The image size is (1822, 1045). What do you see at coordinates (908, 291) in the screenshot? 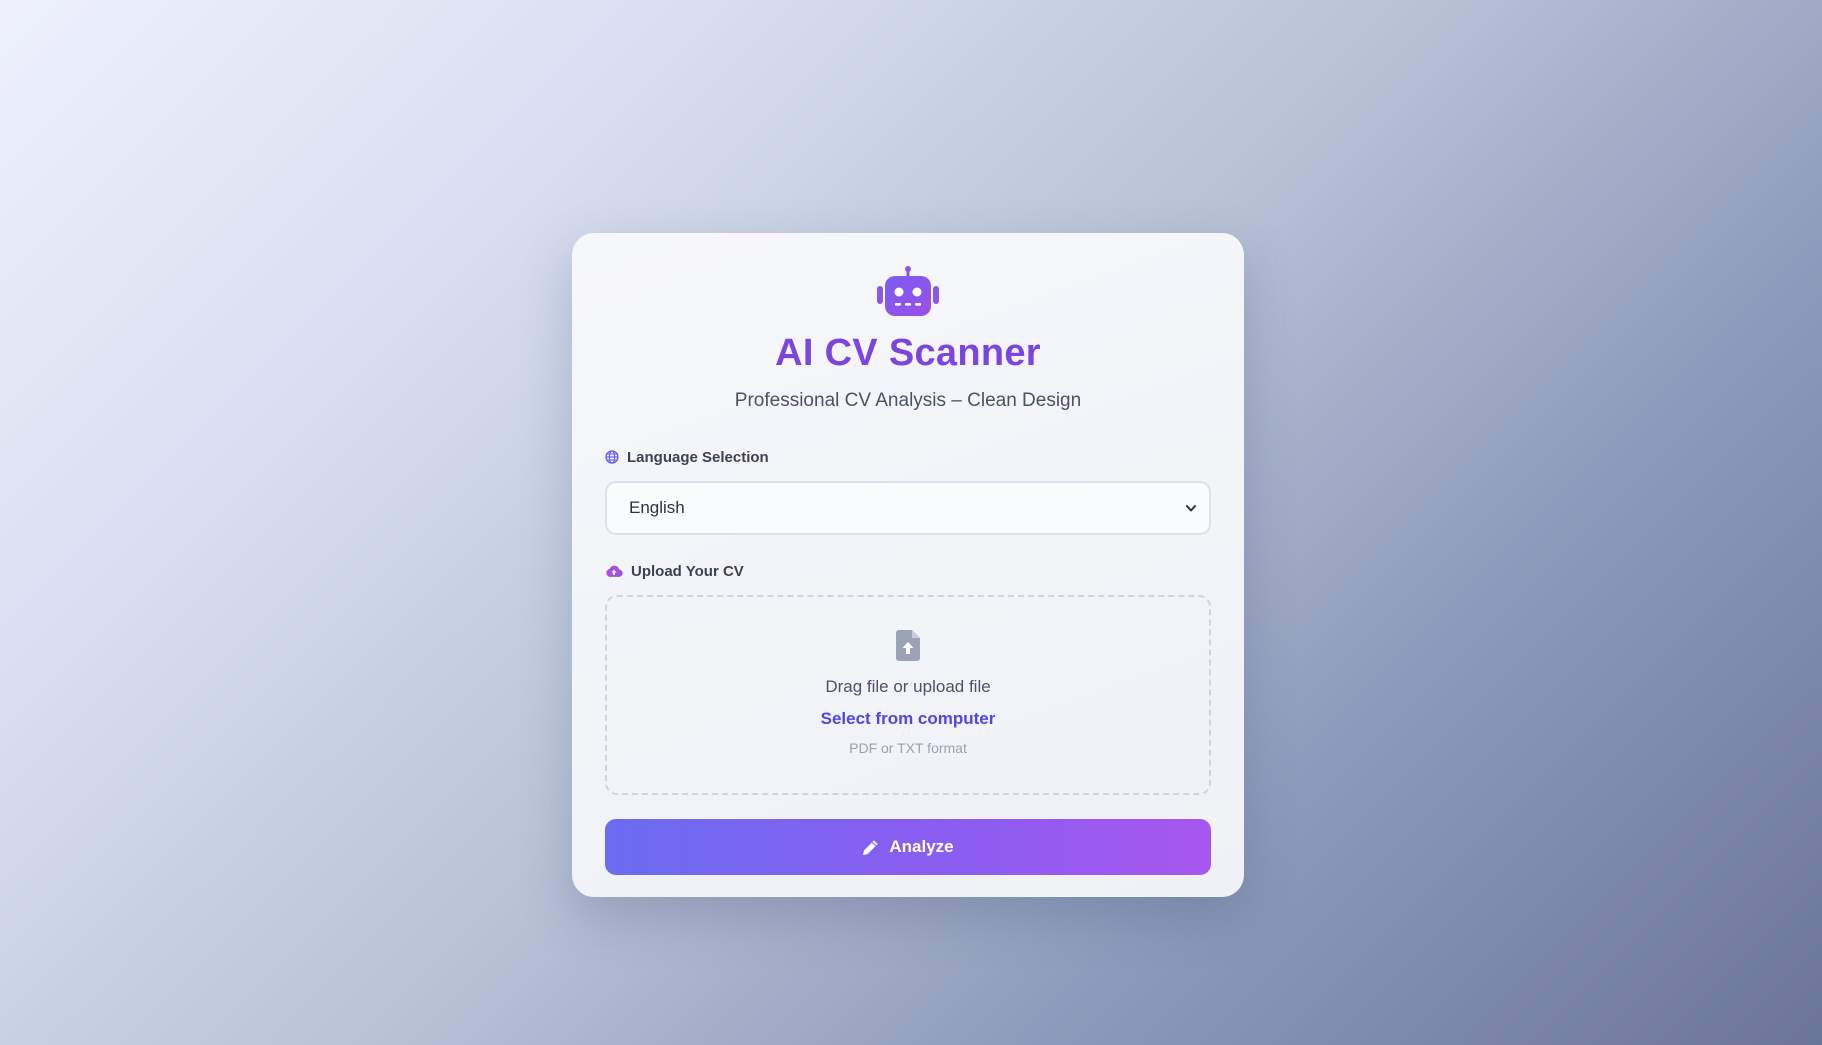
I see `robot-icon` at bounding box center [908, 291].